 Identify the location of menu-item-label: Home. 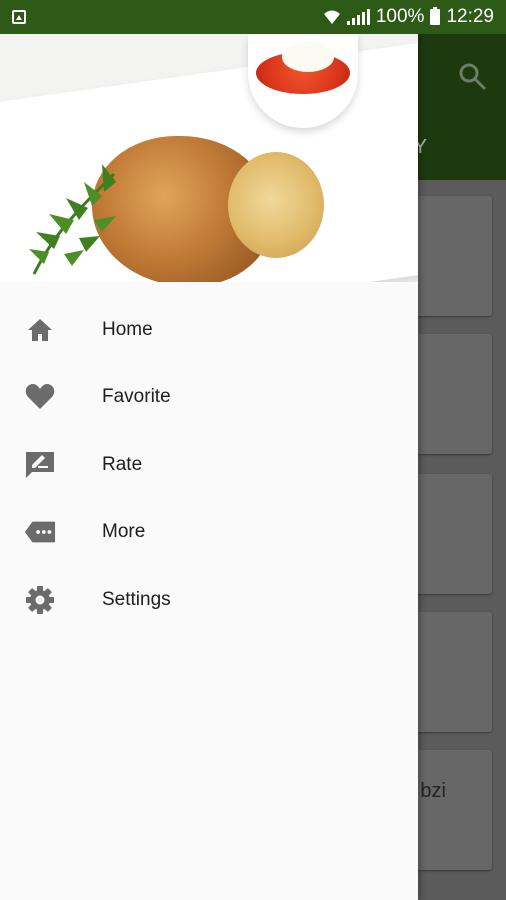
(127, 329).